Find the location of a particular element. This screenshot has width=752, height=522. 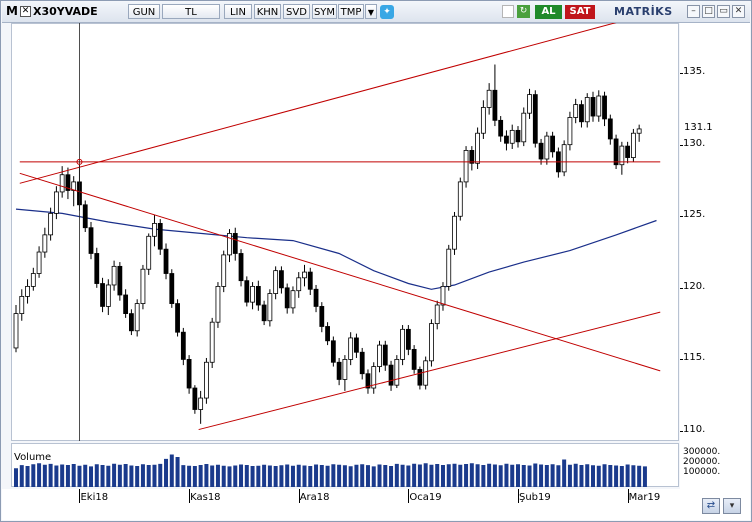

sym-button: SYM is located at coordinates (324, 11).